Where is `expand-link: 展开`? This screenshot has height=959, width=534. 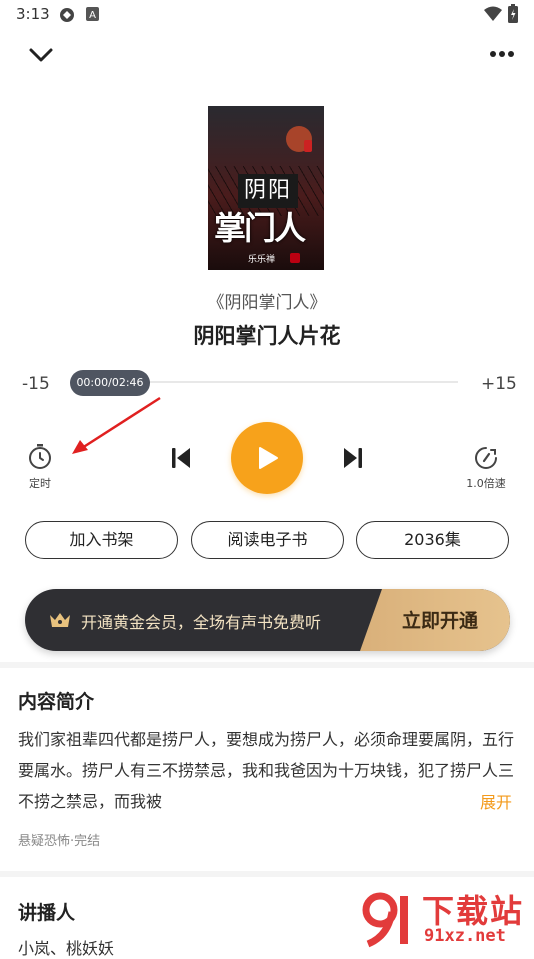
expand-link: 展开 is located at coordinates (496, 801).